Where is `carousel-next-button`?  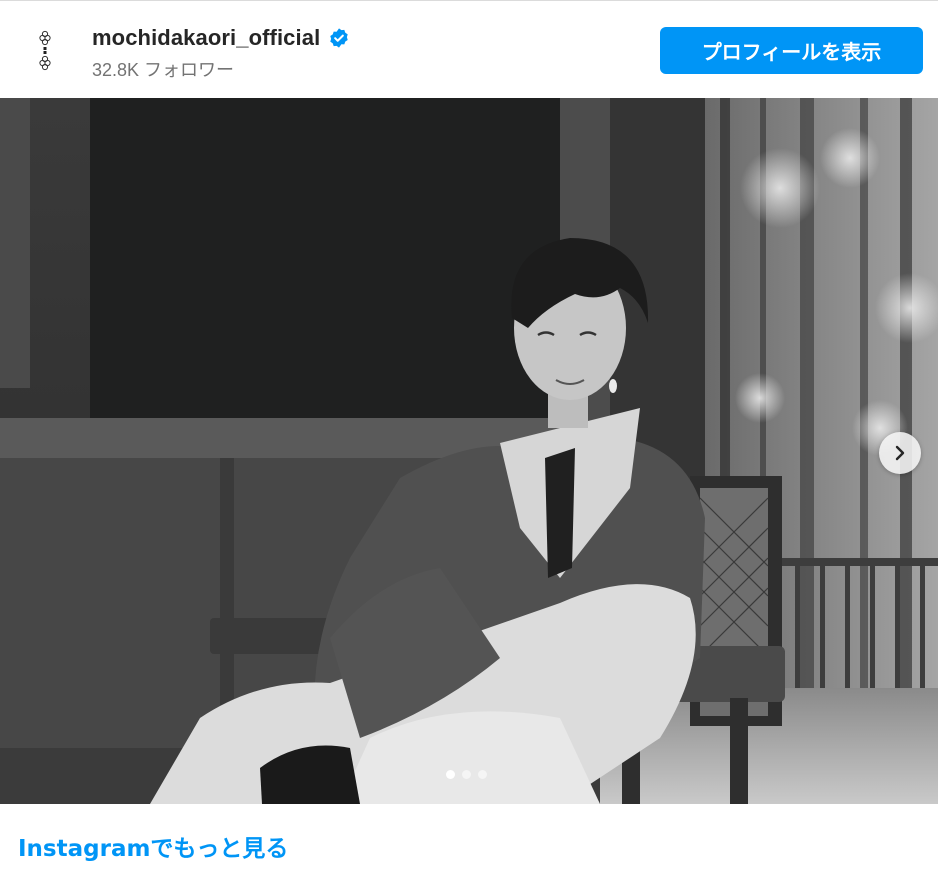 carousel-next-button is located at coordinates (900, 453).